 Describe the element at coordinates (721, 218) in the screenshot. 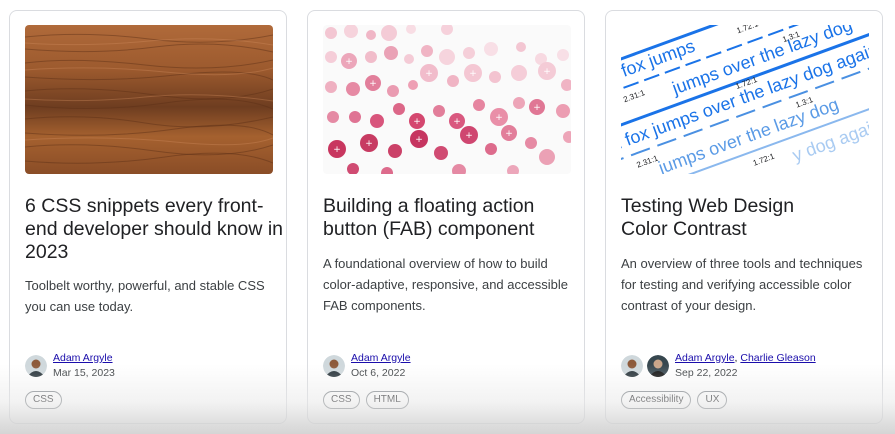

I see `card-title: Testing Web Design Color Contrast` at that location.